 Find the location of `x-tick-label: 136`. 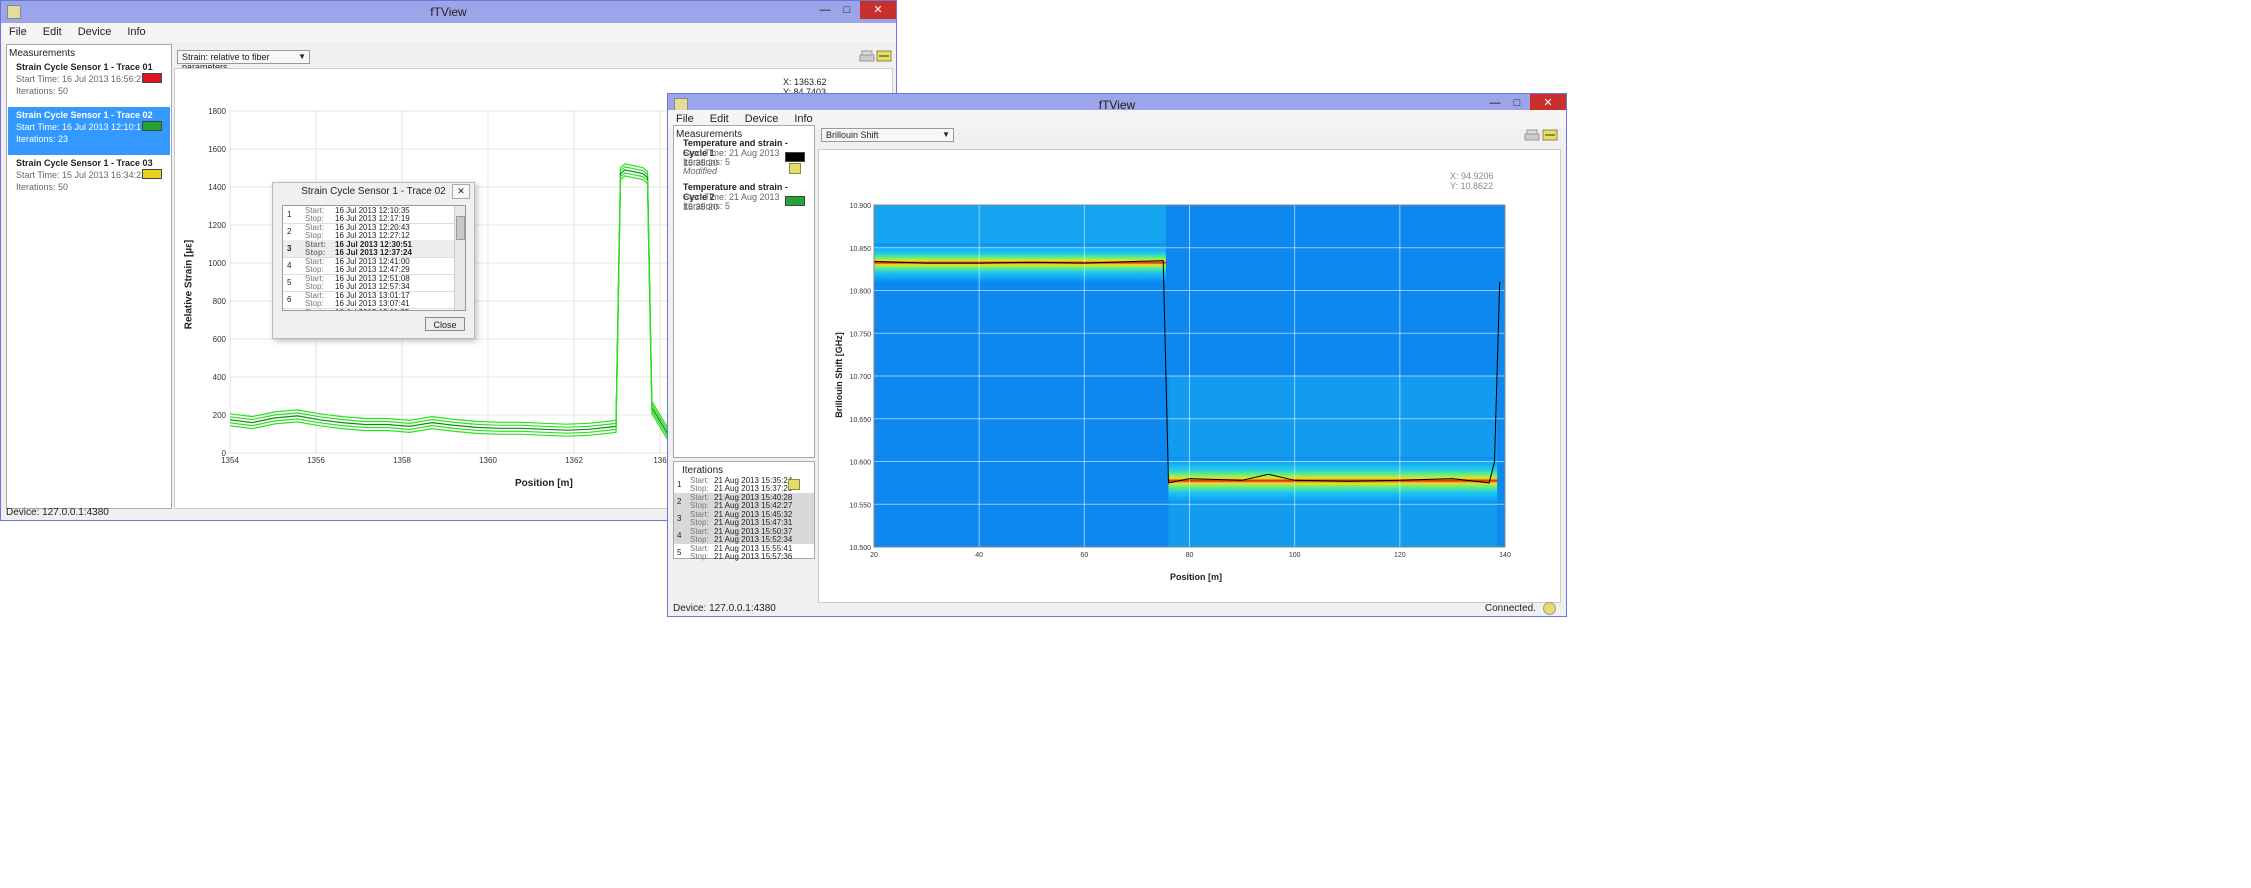

x-tick-label: 136 is located at coordinates (660, 460).